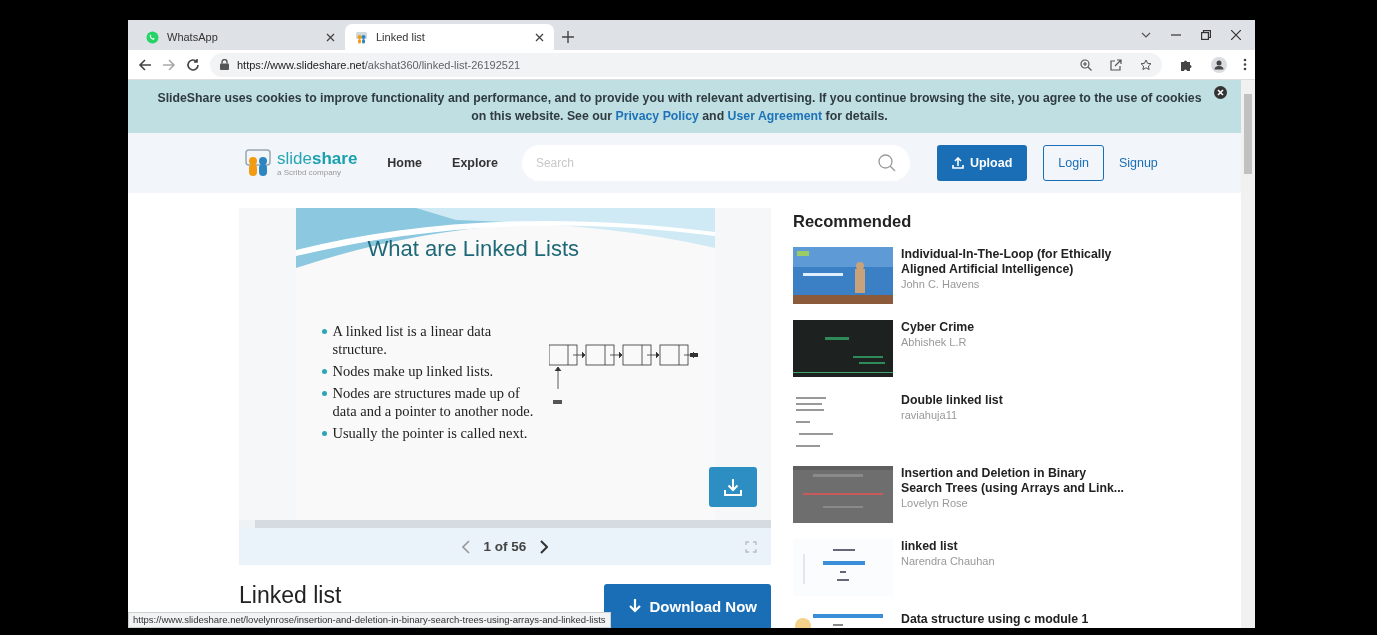  What do you see at coordinates (505, 547) in the screenshot?
I see `page-counter: 1 of 56` at bounding box center [505, 547].